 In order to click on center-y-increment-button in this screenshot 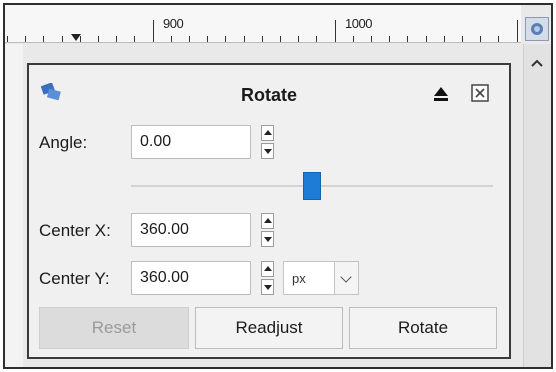, I will do `click(267, 269)`.